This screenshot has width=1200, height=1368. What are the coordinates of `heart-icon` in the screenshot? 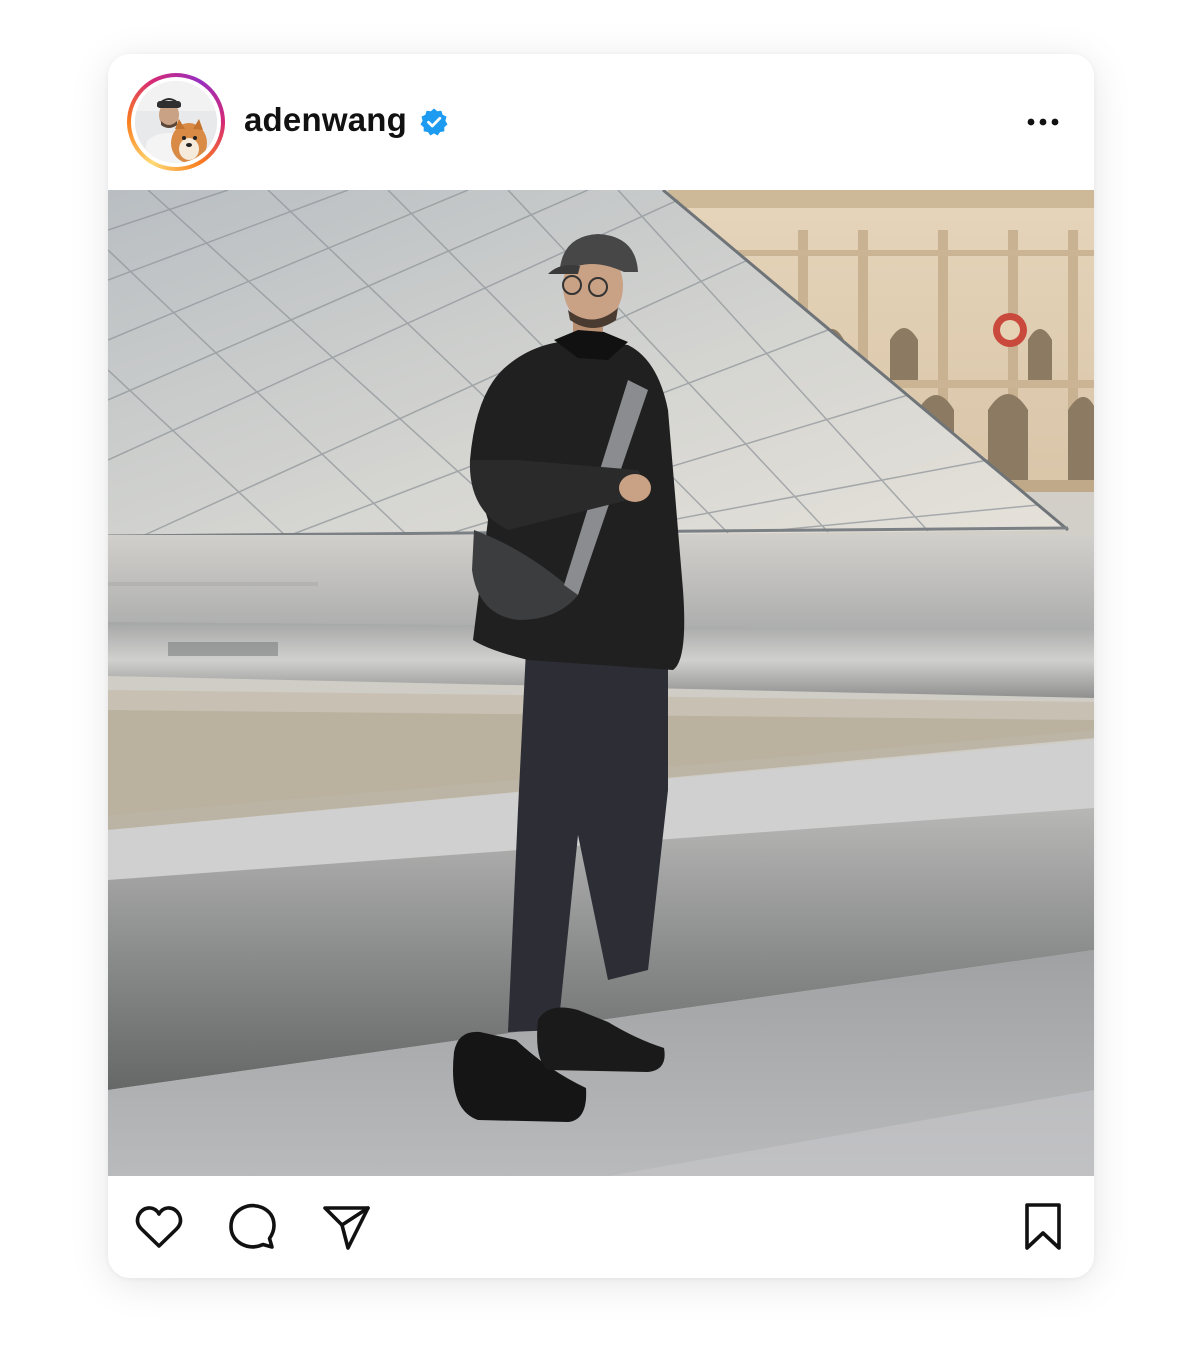 It's located at (159, 1227).